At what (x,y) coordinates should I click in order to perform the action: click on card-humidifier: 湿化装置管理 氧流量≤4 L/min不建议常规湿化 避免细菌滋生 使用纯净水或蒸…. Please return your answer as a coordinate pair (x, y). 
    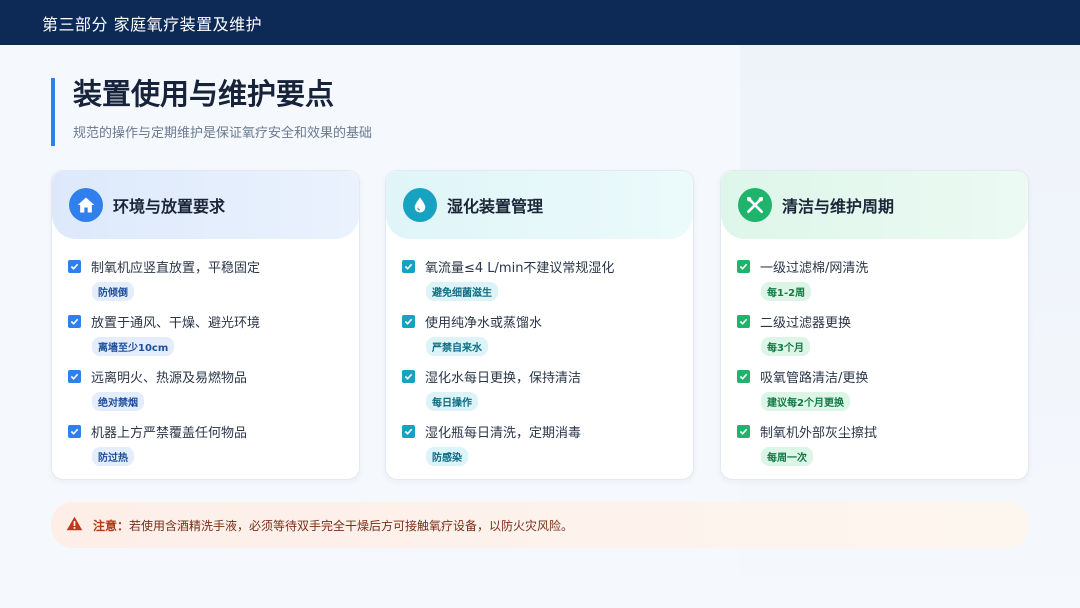
    Looking at the image, I should click on (539, 325).